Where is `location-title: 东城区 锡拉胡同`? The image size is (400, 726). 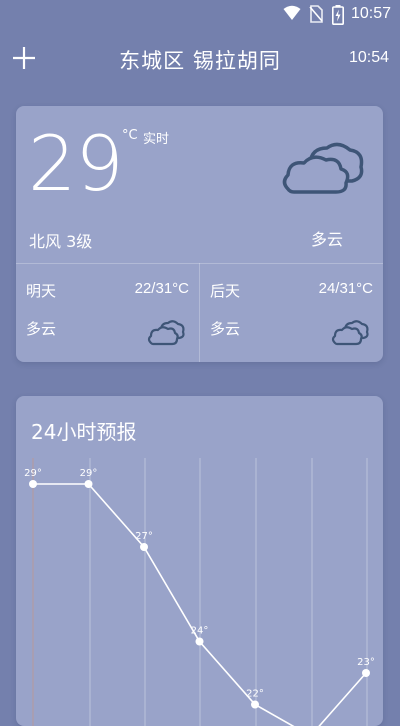 location-title: 东城区 锡拉胡同 is located at coordinates (200, 60).